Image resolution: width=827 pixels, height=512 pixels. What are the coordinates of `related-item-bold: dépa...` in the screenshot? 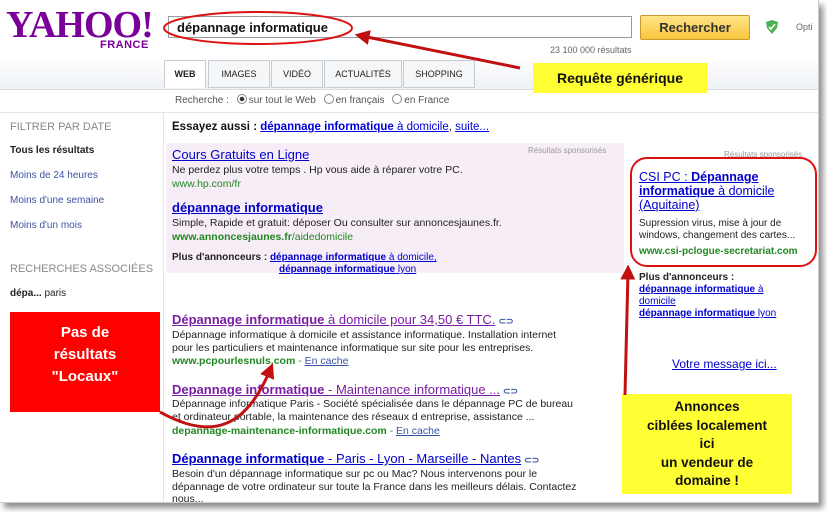 It's located at (26, 293).